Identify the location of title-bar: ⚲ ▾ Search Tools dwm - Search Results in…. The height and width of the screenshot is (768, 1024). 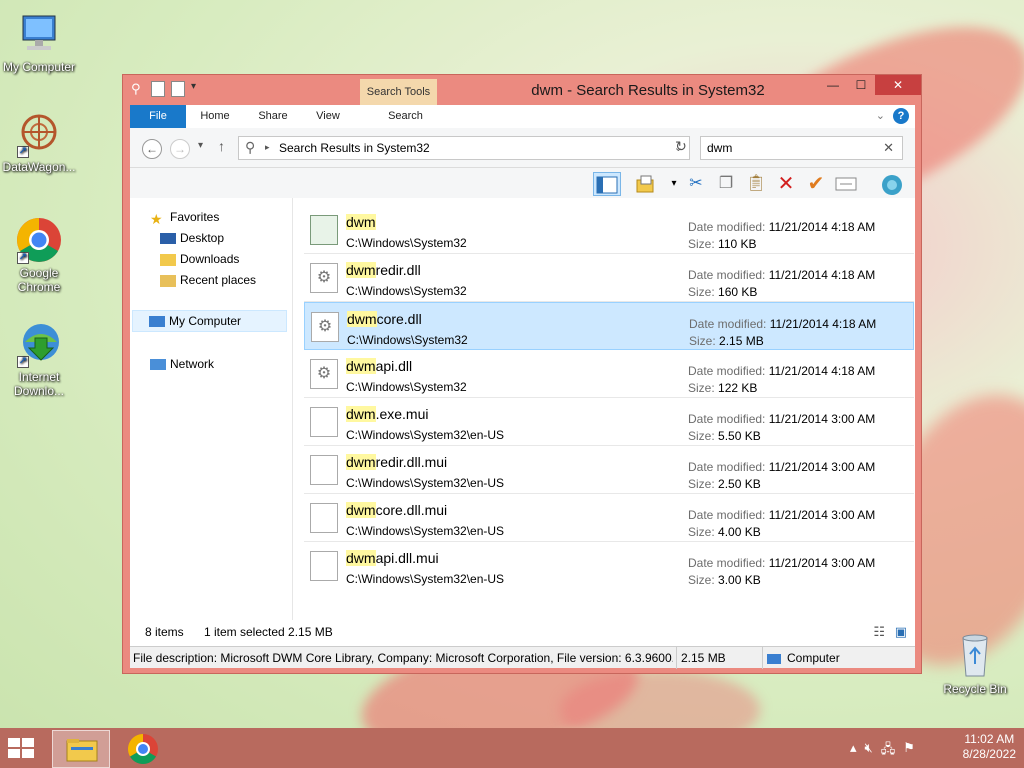
(522, 90).